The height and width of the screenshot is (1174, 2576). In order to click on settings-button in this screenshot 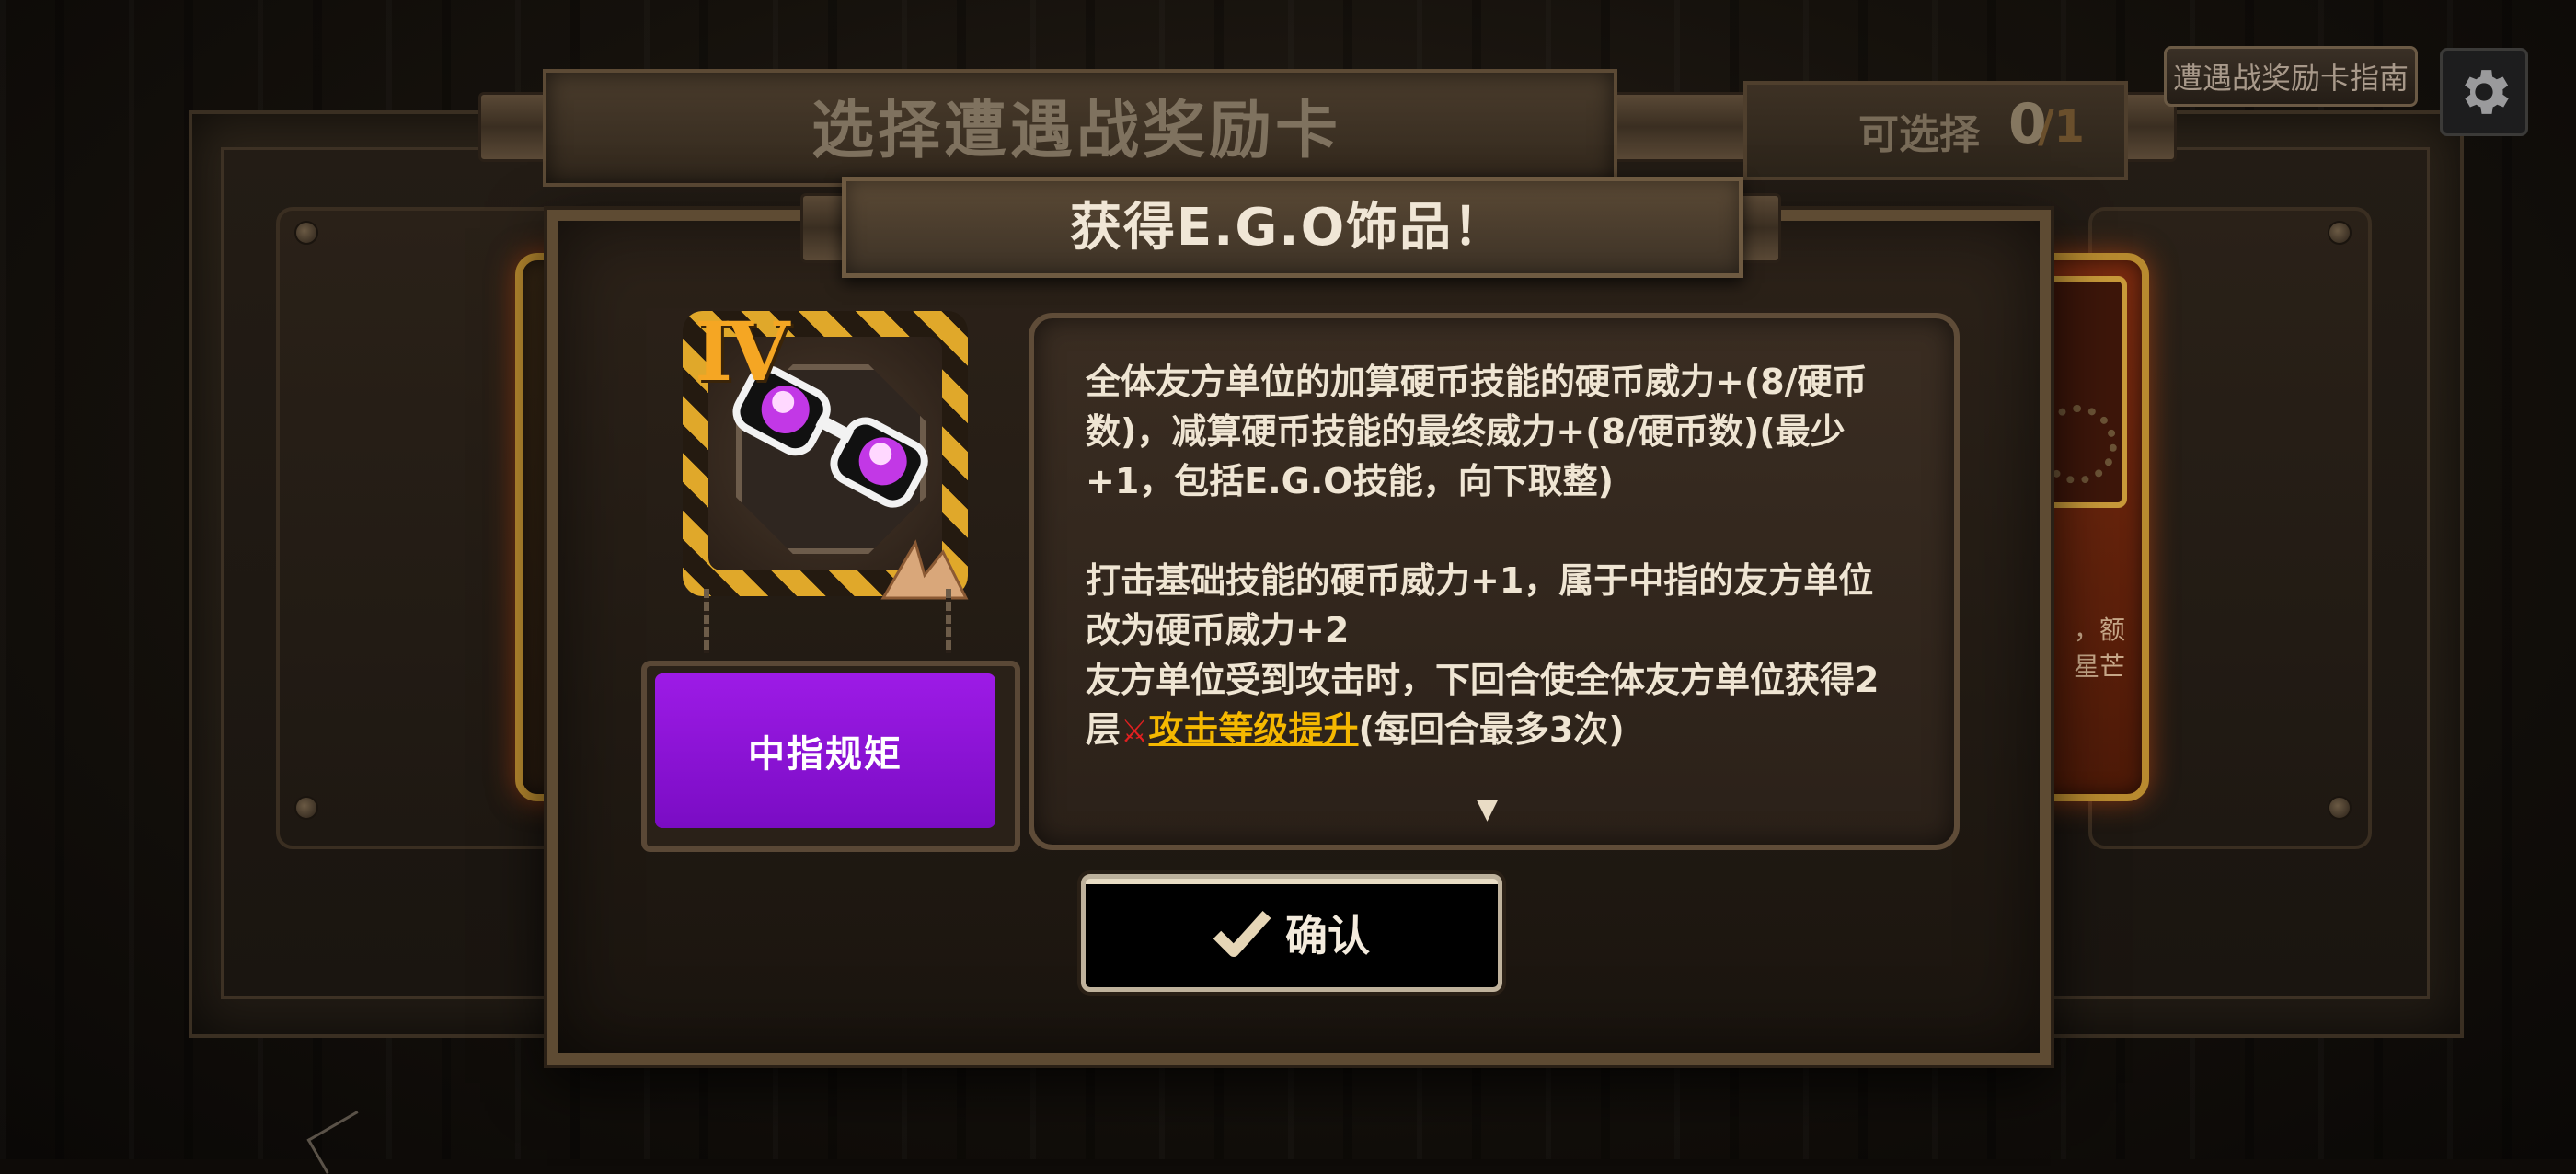, I will do `click(2484, 92)`.